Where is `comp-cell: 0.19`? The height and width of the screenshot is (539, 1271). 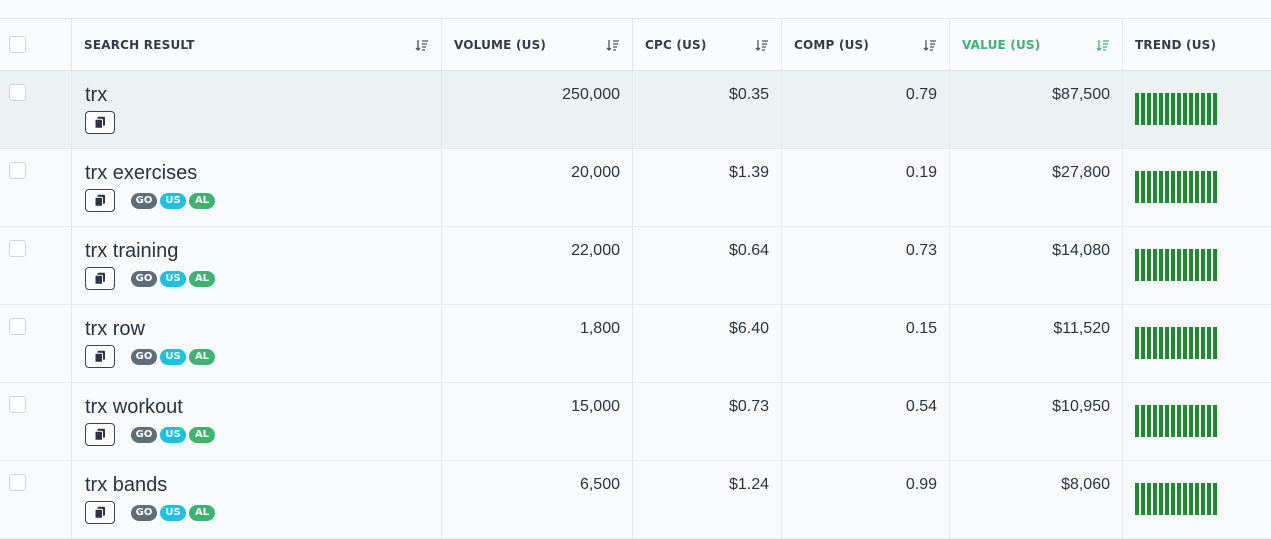
comp-cell: 0.19 is located at coordinates (866, 187).